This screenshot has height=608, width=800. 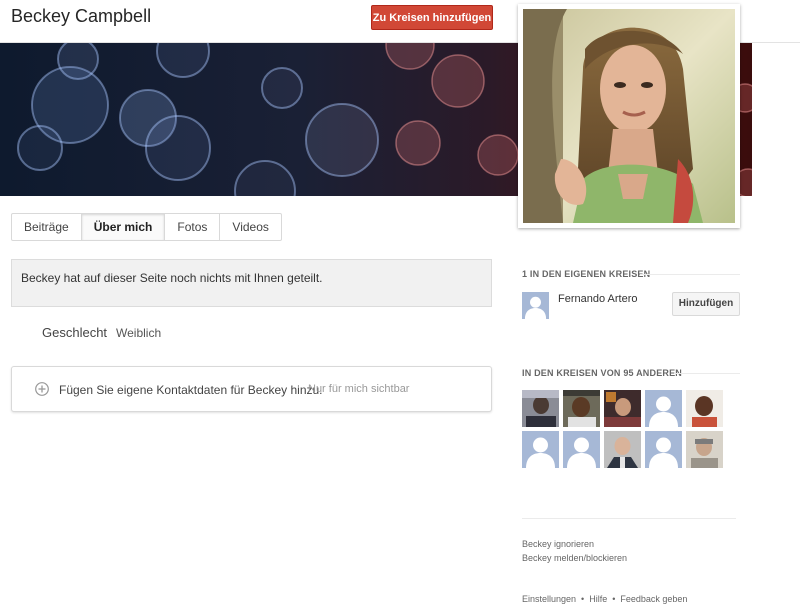 I want to click on profile-tabs: Beiträge Über mich Fotos Videos, so click(x=146, y=227).